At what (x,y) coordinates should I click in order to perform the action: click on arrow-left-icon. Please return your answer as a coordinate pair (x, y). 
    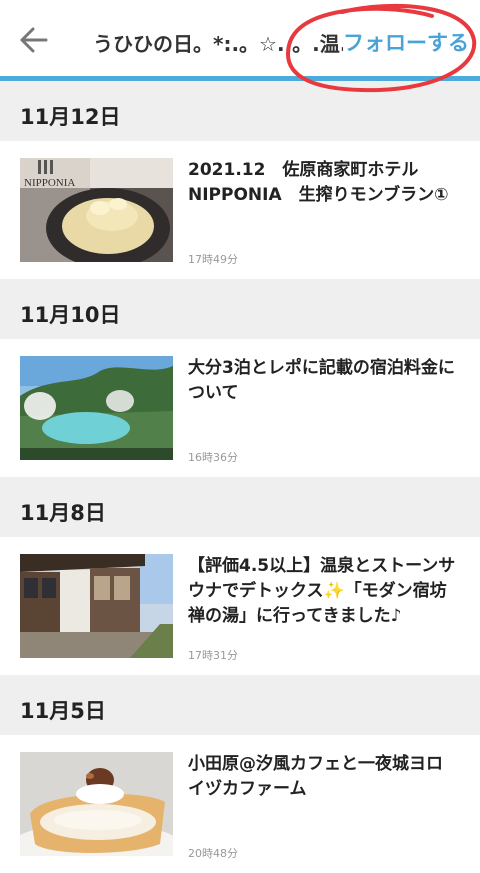
    Looking at the image, I should click on (34, 40).